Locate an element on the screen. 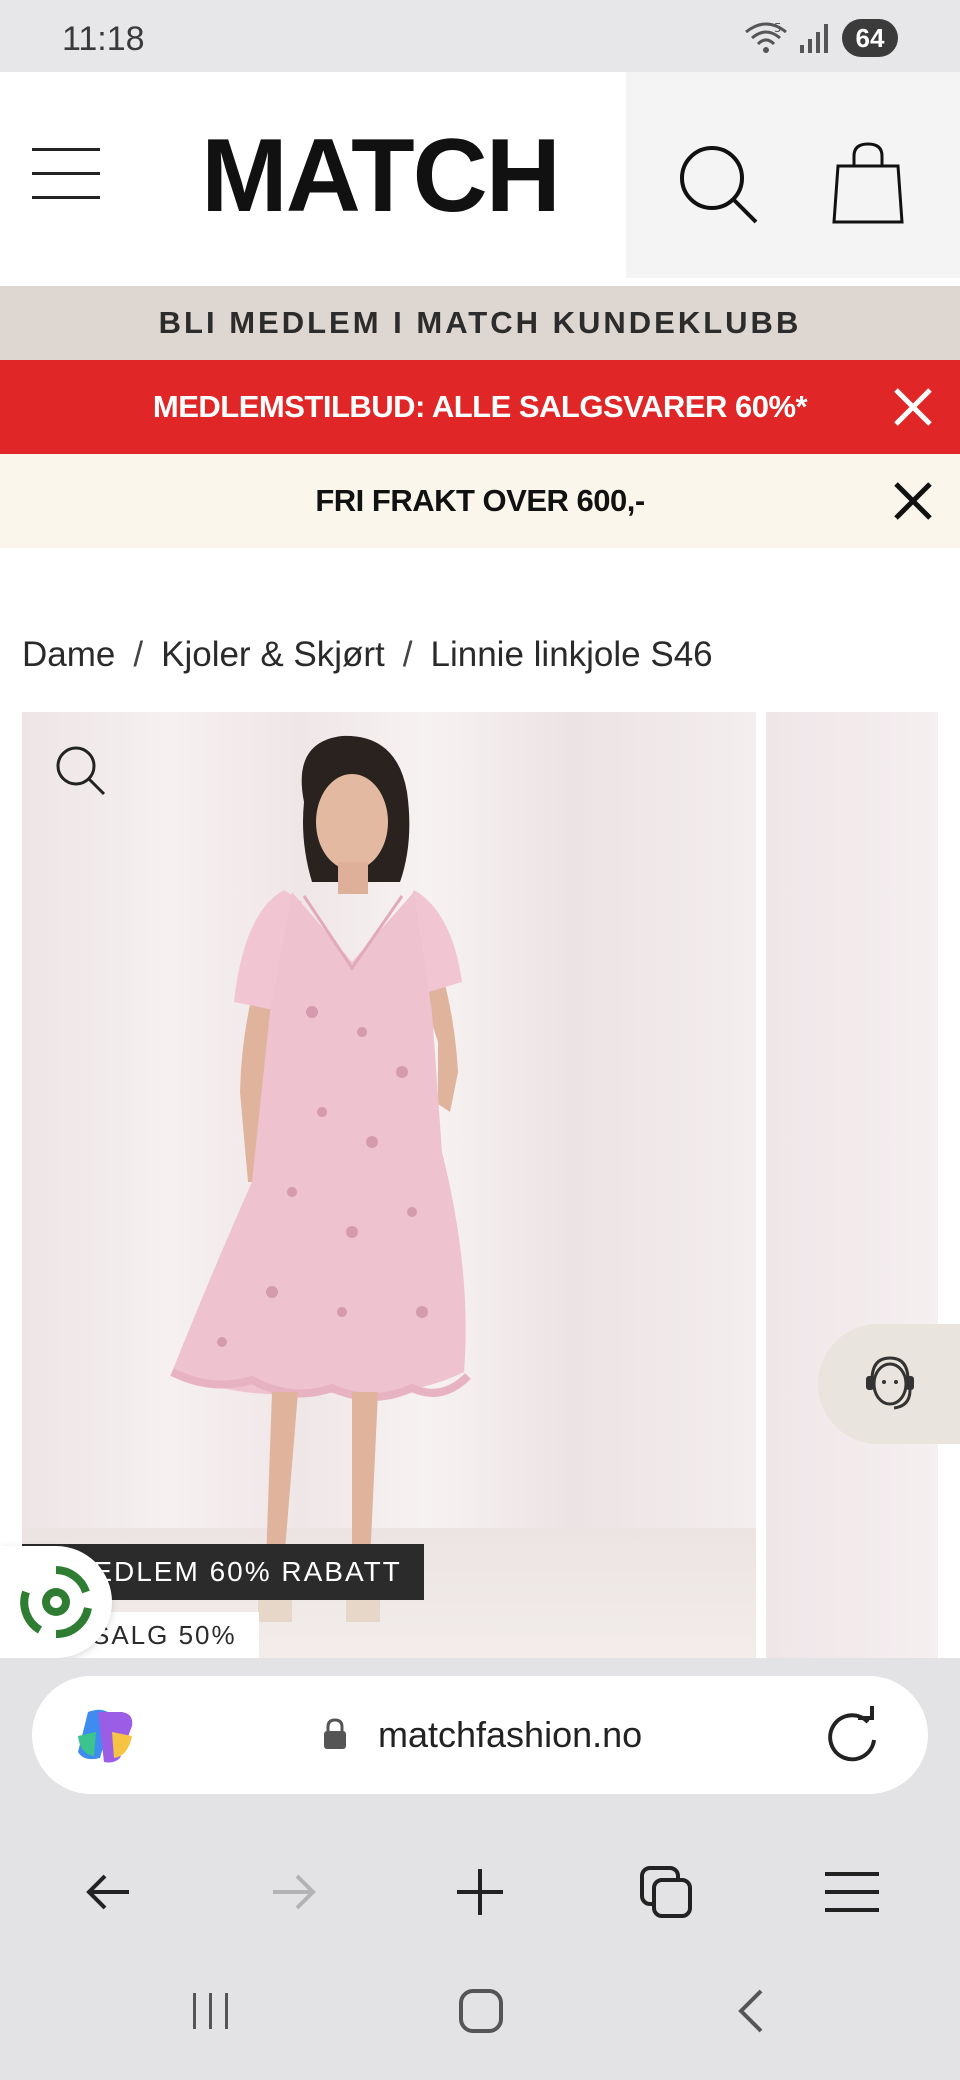  product-image-next is located at coordinates (852, 1185).